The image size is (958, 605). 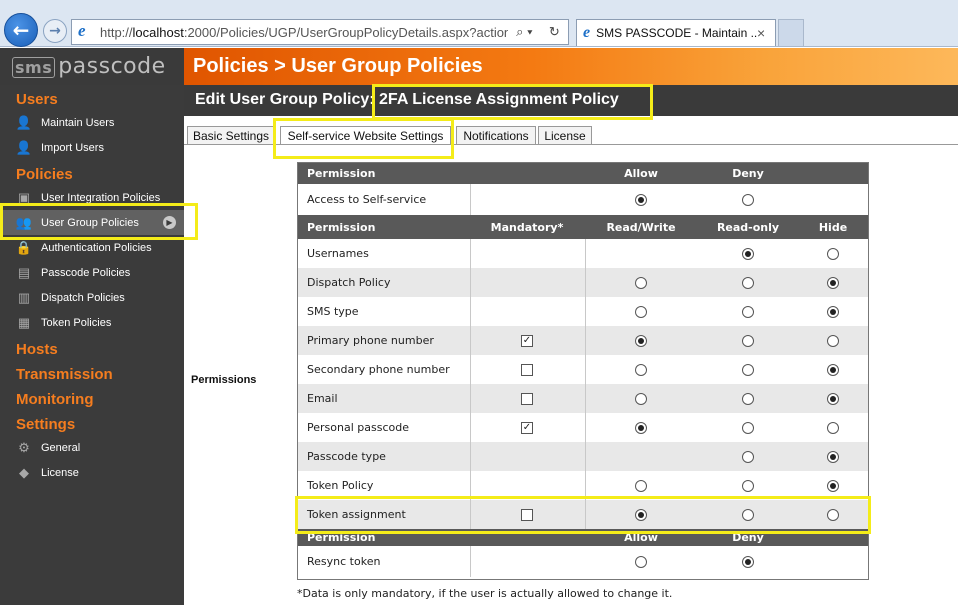 What do you see at coordinates (83, 297) in the screenshot?
I see `sidebar-item-label: Dispatch Policies` at bounding box center [83, 297].